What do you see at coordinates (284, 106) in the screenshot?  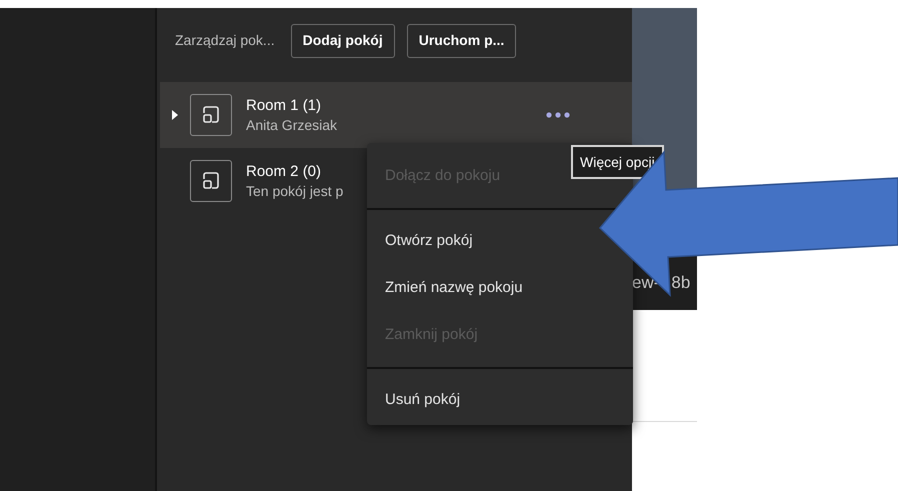 I see `room-title: Room 1 (1)` at bounding box center [284, 106].